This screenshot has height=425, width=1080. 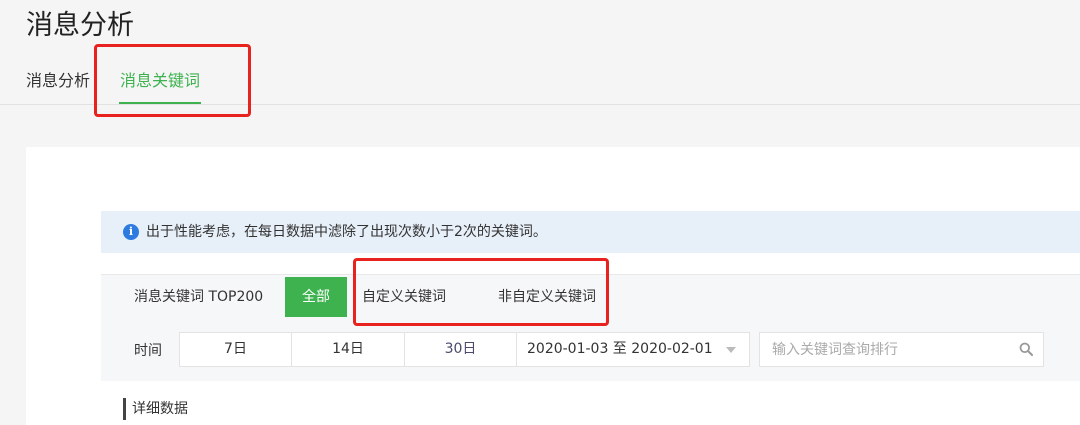 What do you see at coordinates (131, 232) in the screenshot?
I see `info-icon: i` at bounding box center [131, 232].